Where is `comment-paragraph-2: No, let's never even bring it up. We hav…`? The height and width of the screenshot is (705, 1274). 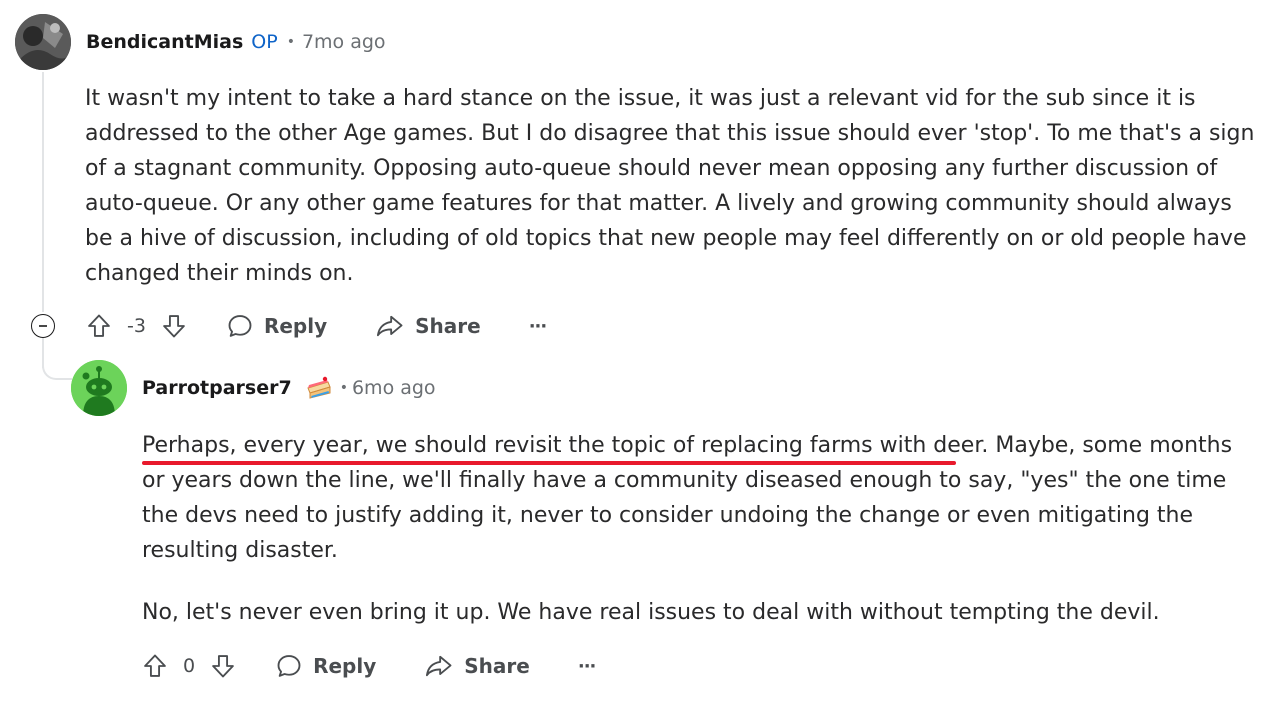
comment-paragraph-2: No, let's never even bring it up. We hav… is located at coordinates (651, 612).